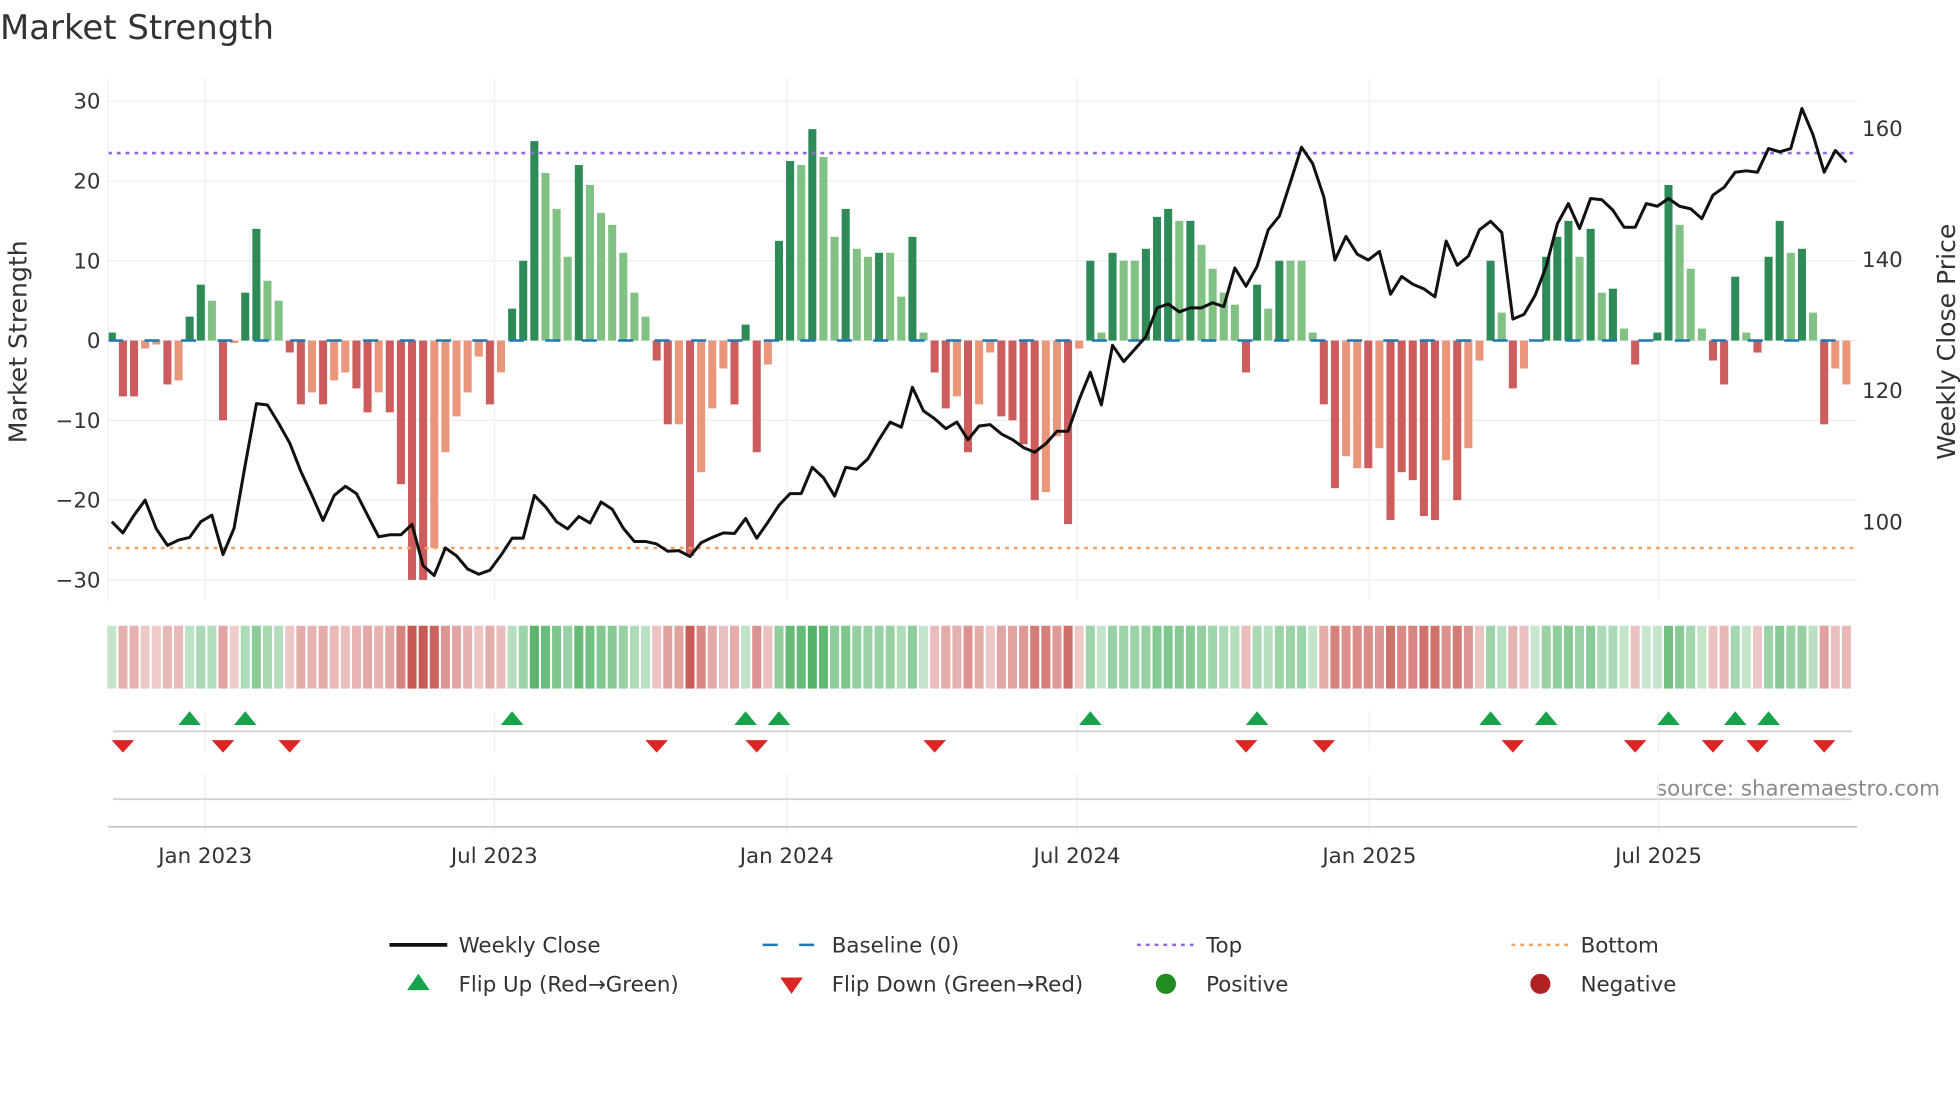  What do you see at coordinates (1768, 718) in the screenshot?
I see `flip-up-marker` at bounding box center [1768, 718].